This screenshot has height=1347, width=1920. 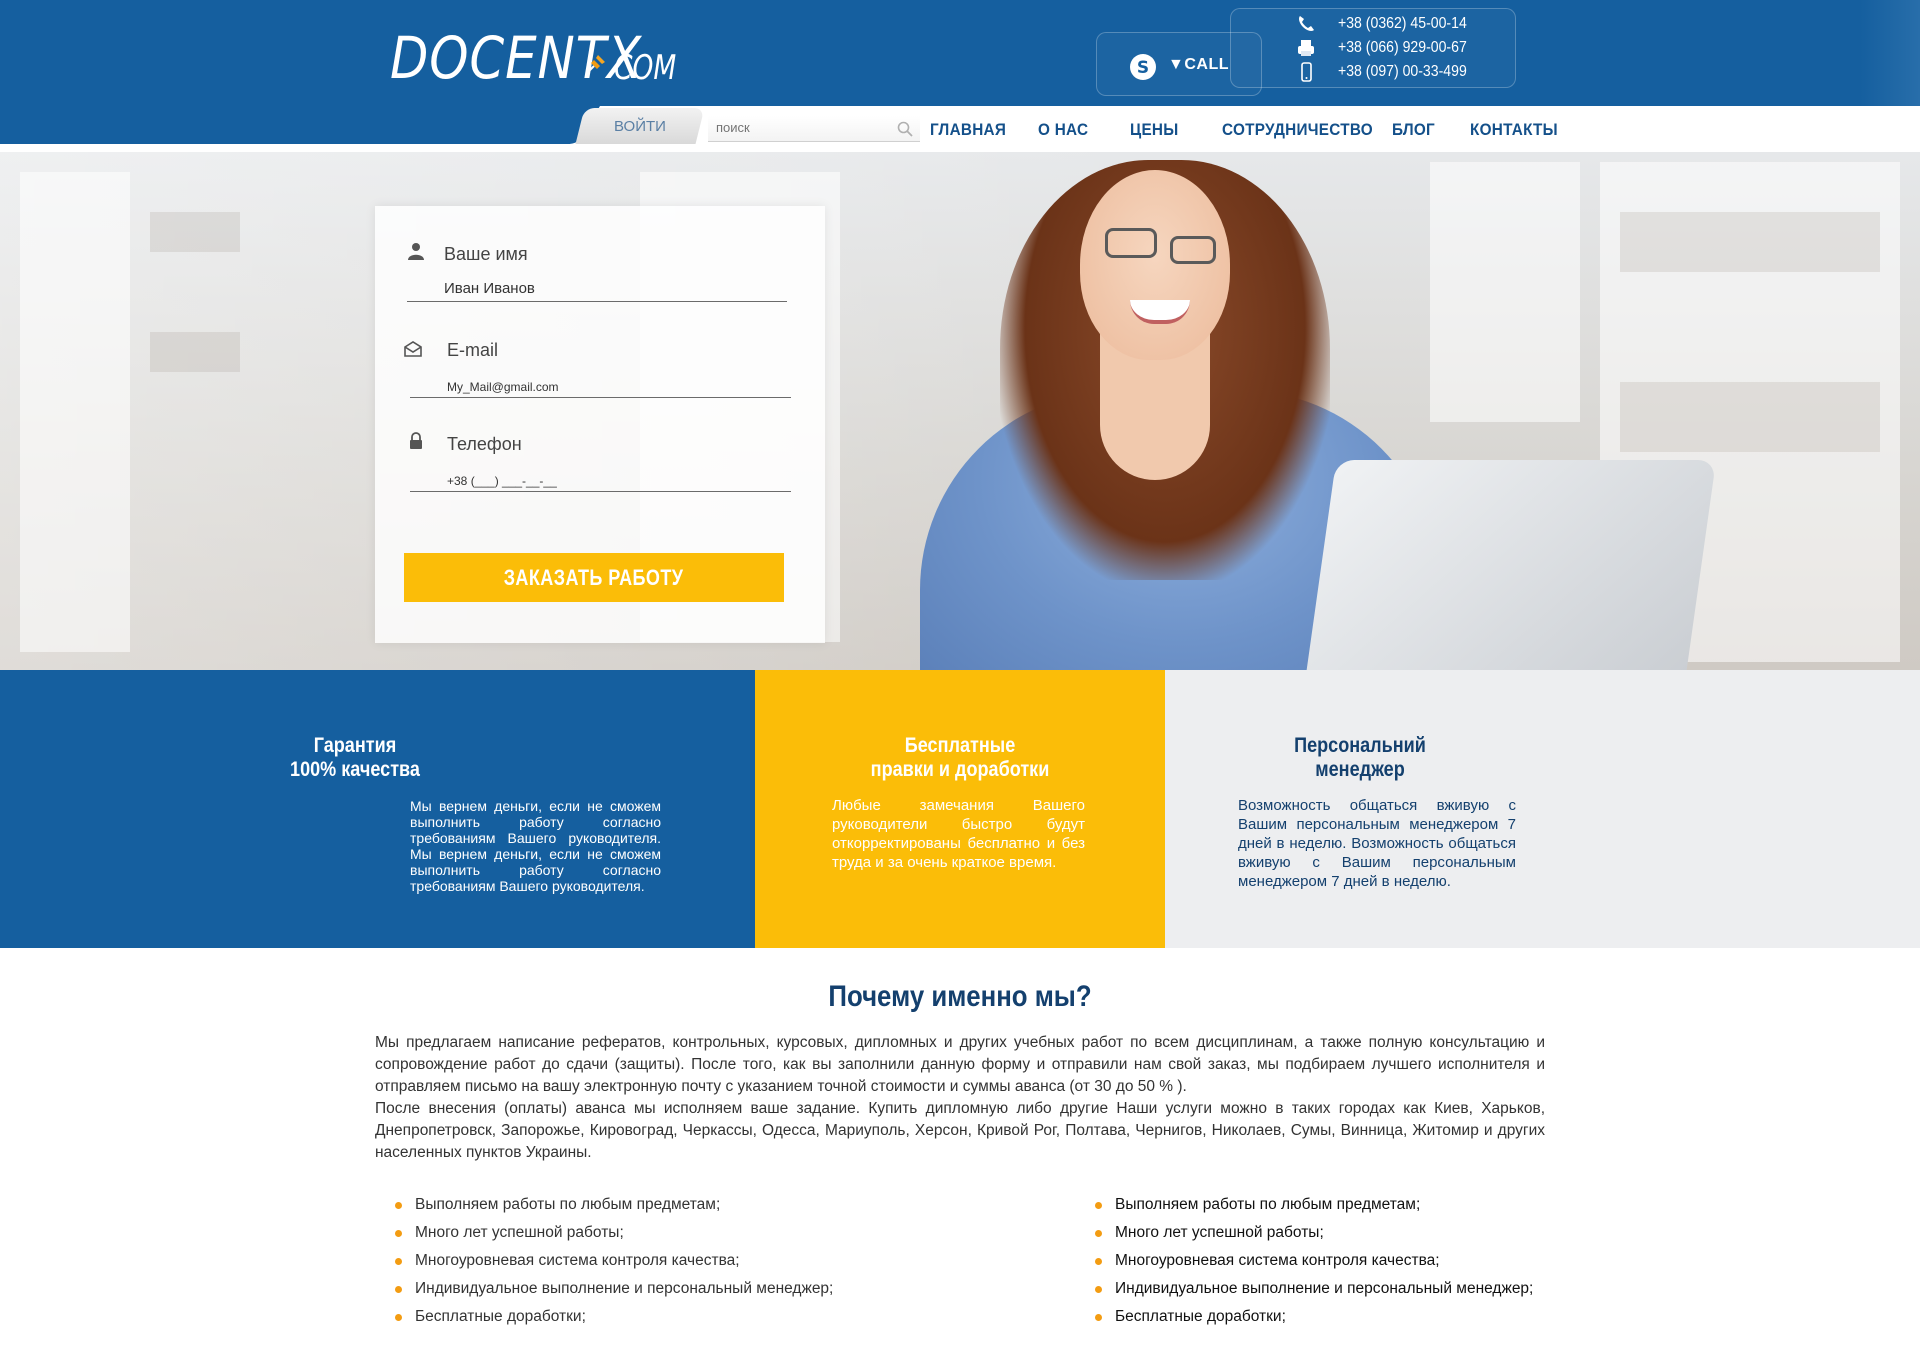 What do you see at coordinates (960, 745) in the screenshot?
I see `feature-title-line: Бесплатные` at bounding box center [960, 745].